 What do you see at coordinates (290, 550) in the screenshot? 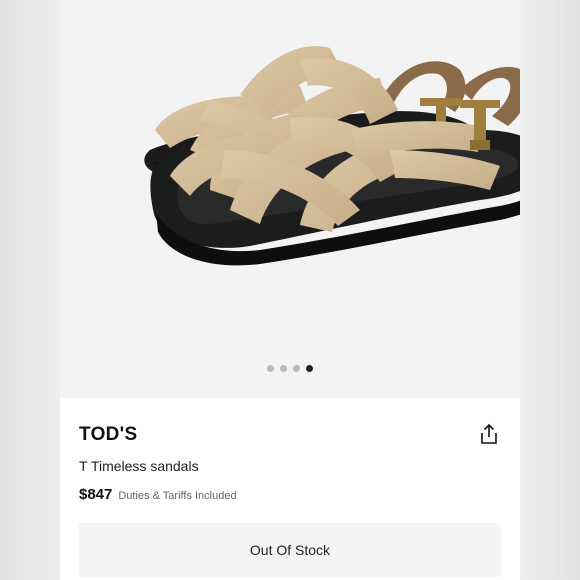
I see `out-of-stock-button: Out Of Stock` at bounding box center [290, 550].